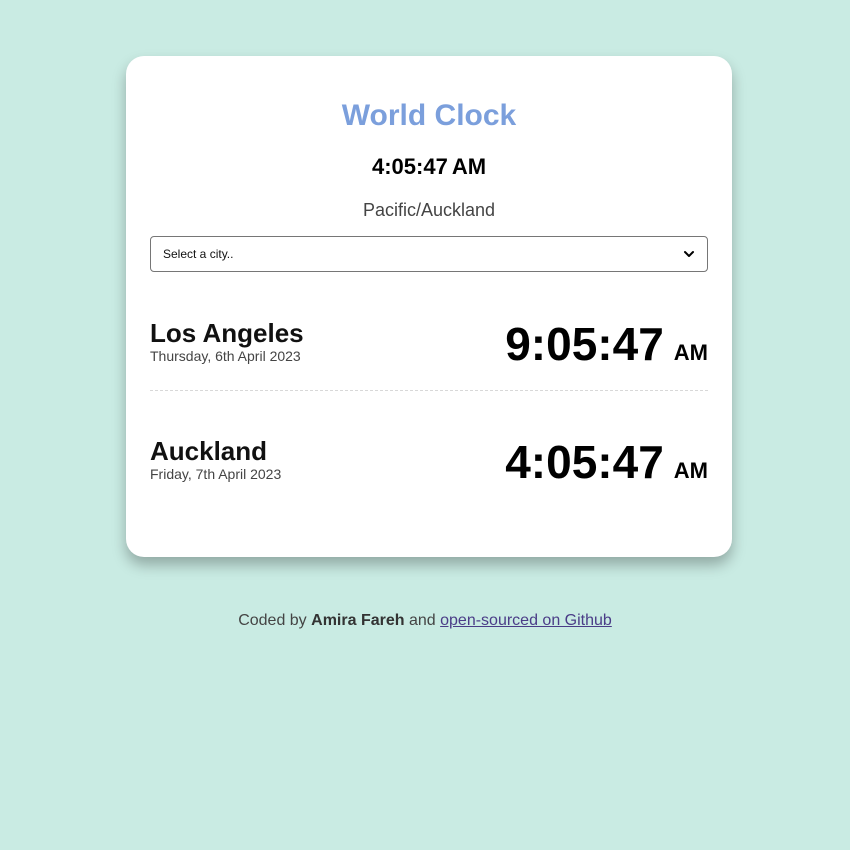  Describe the element at coordinates (526, 620) in the screenshot. I see `github-link: open-sourced on Github` at that location.